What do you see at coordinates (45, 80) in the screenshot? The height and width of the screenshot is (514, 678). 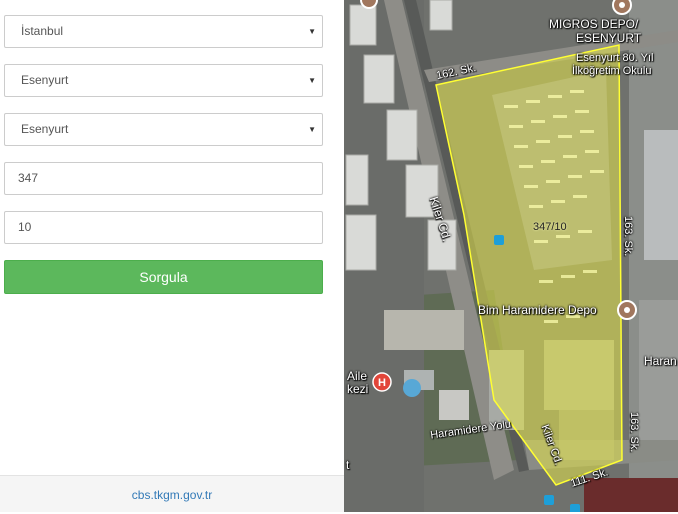 I see `district-value: Esenyurt` at bounding box center [45, 80].